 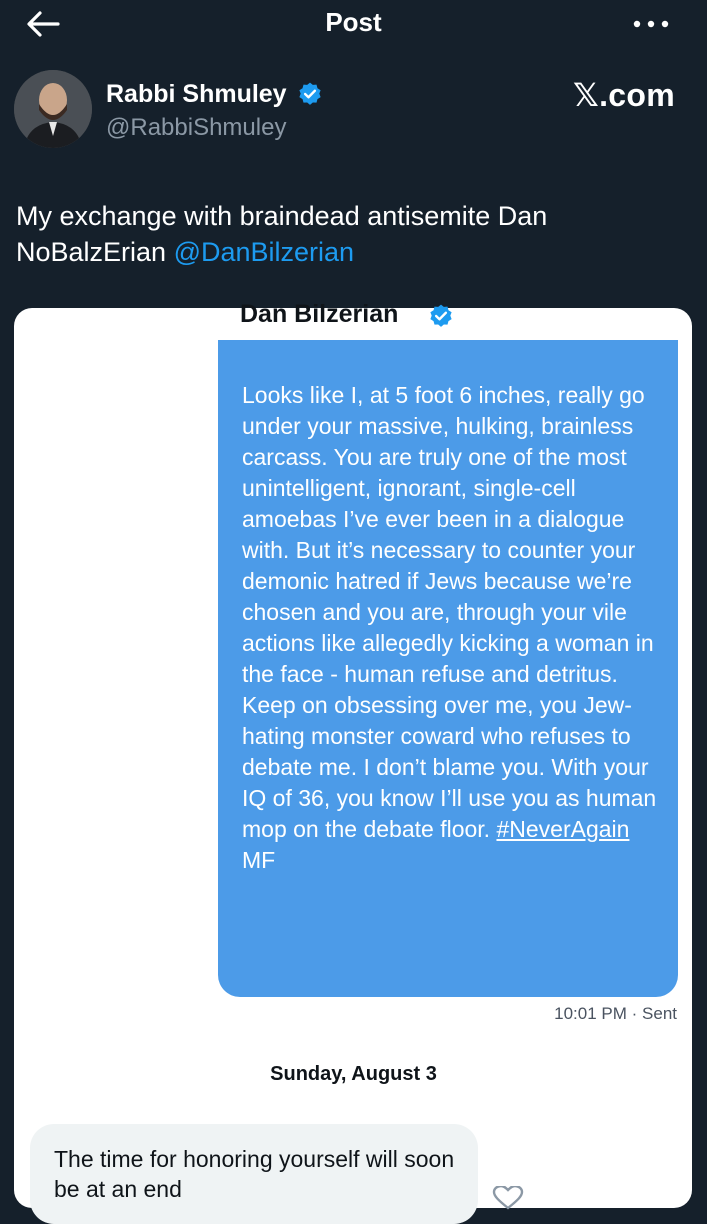 I want to click on dm-contact-name: Dan Bilzerian, so click(x=319, y=314).